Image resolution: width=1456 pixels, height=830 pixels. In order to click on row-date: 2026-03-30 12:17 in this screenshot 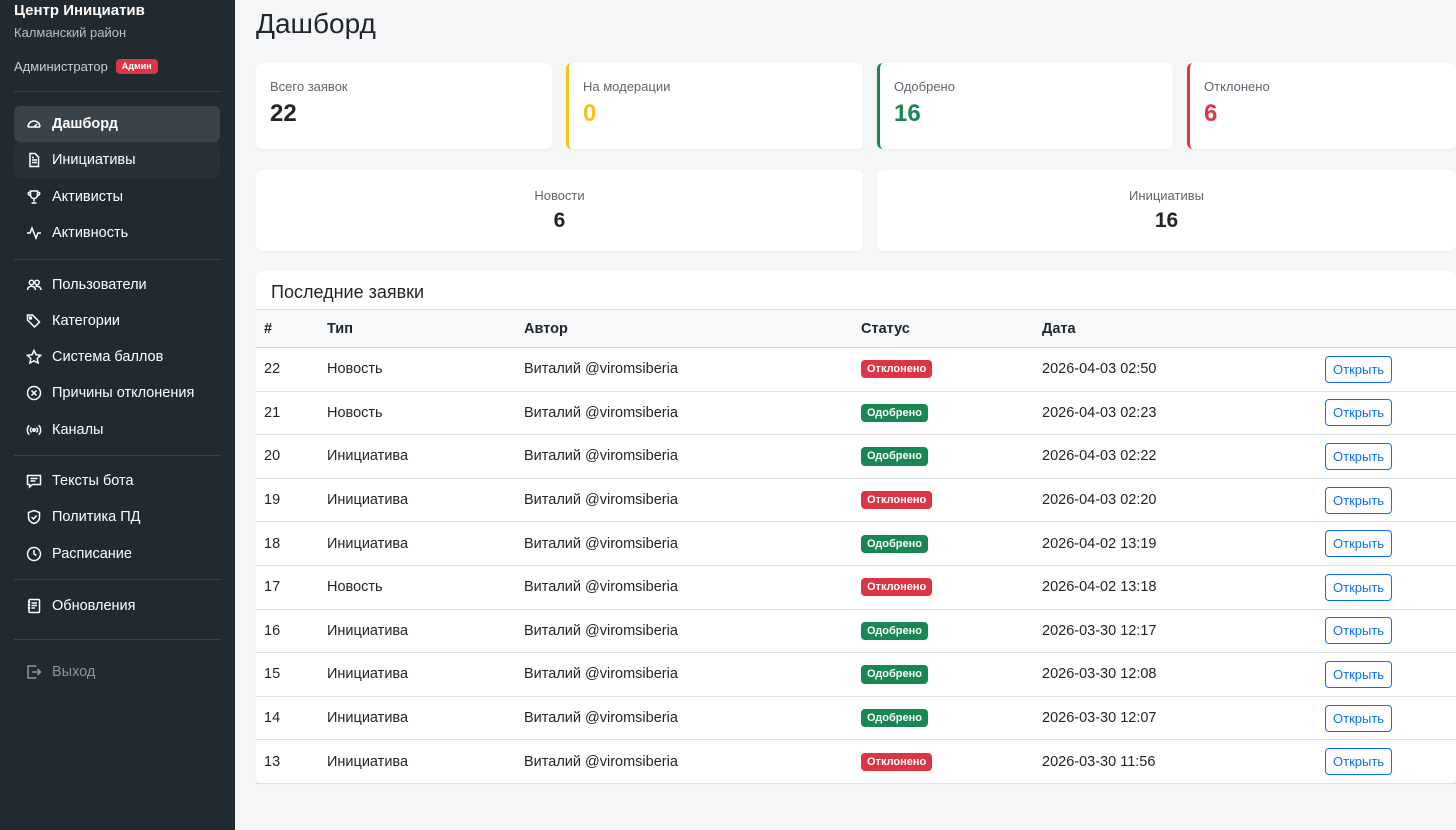, I will do `click(1099, 630)`.